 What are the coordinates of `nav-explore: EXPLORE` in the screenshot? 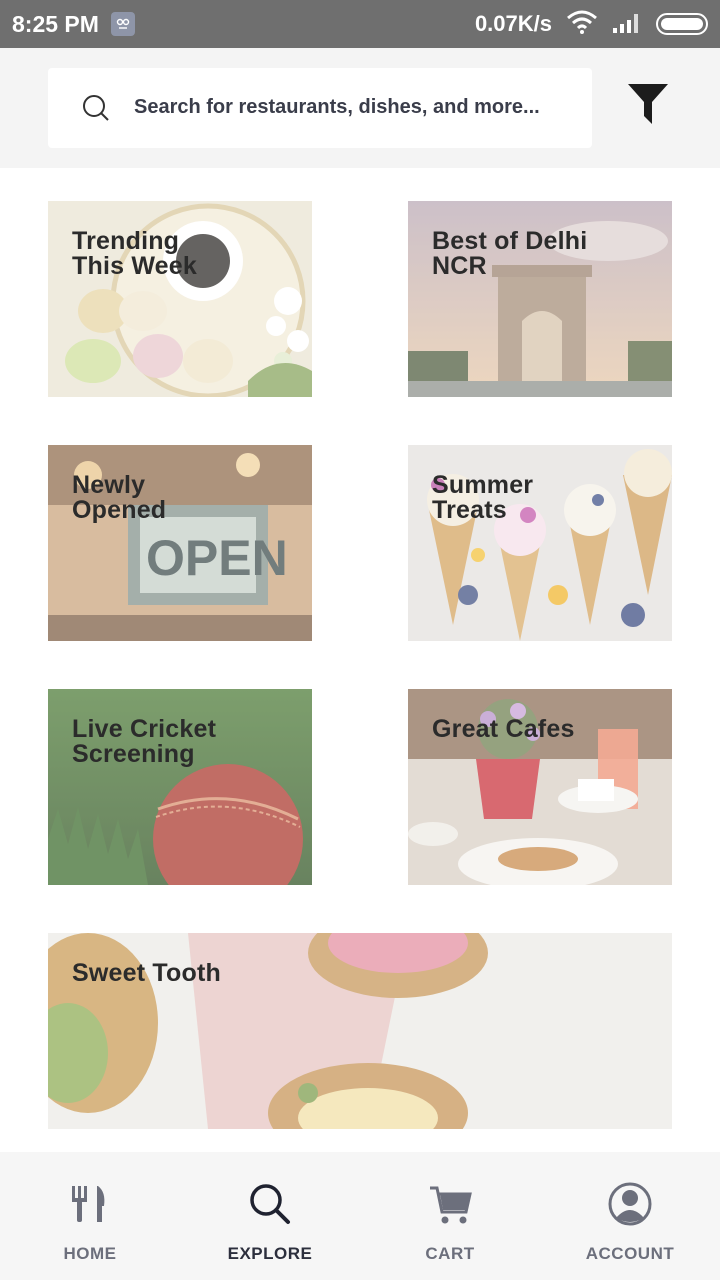 It's located at (270, 1216).